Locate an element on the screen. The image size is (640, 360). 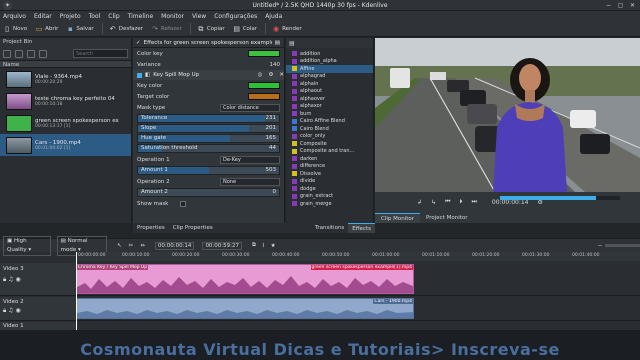
track-header-video-3: Video 3 🔒︎ ♫ ◉ is located at coordinates (38, 279).